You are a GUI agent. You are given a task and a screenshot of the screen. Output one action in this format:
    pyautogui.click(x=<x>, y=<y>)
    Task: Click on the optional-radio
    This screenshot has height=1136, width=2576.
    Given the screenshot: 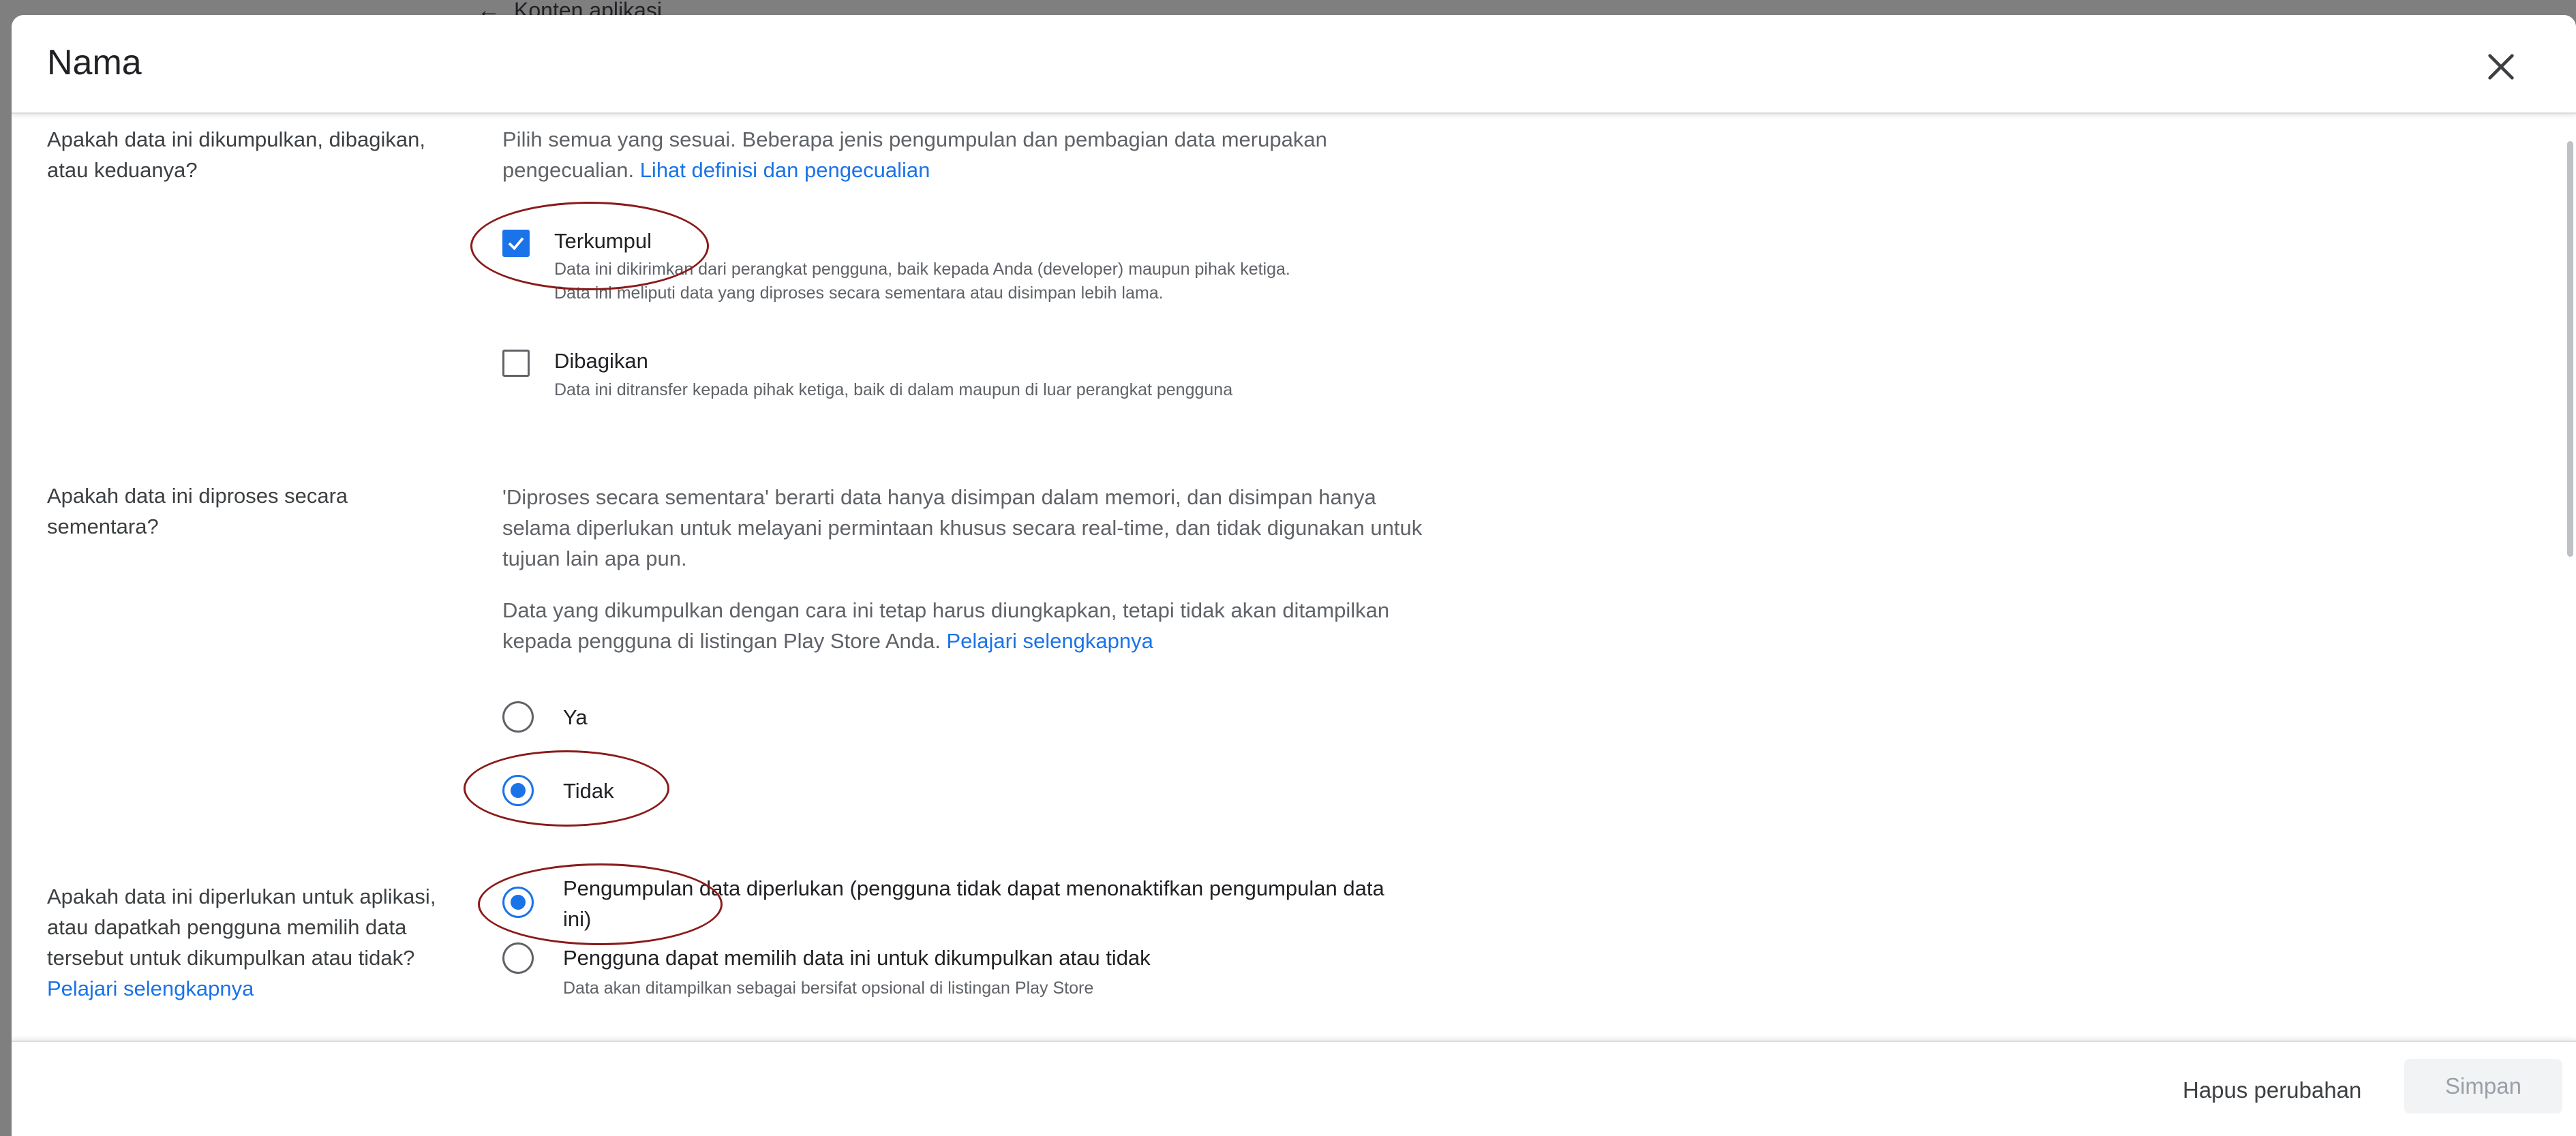 What is the action you would take?
    pyautogui.click(x=518, y=958)
    